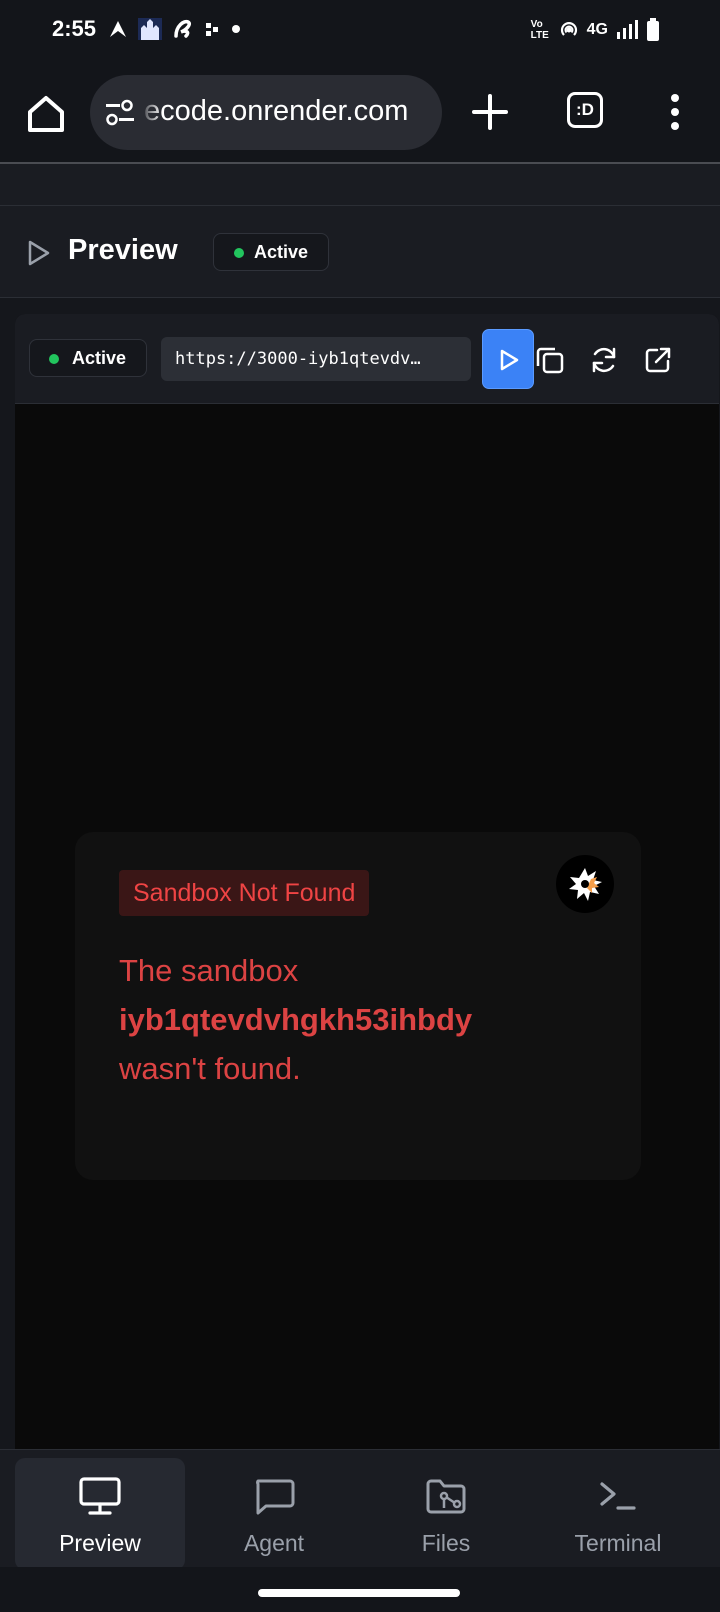  I want to click on preview-header: Preview Active, so click(360, 252).